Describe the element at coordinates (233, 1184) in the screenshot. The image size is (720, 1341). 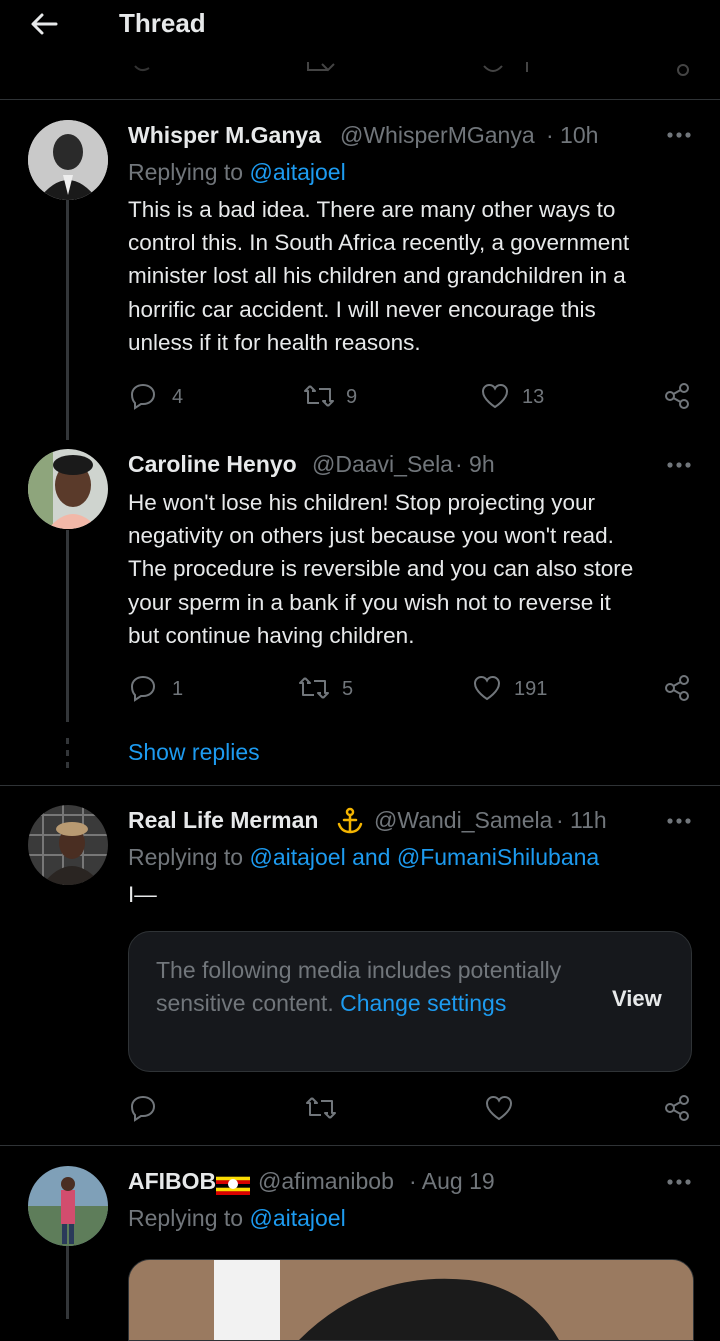
I see `uganda-flag-icon` at that location.